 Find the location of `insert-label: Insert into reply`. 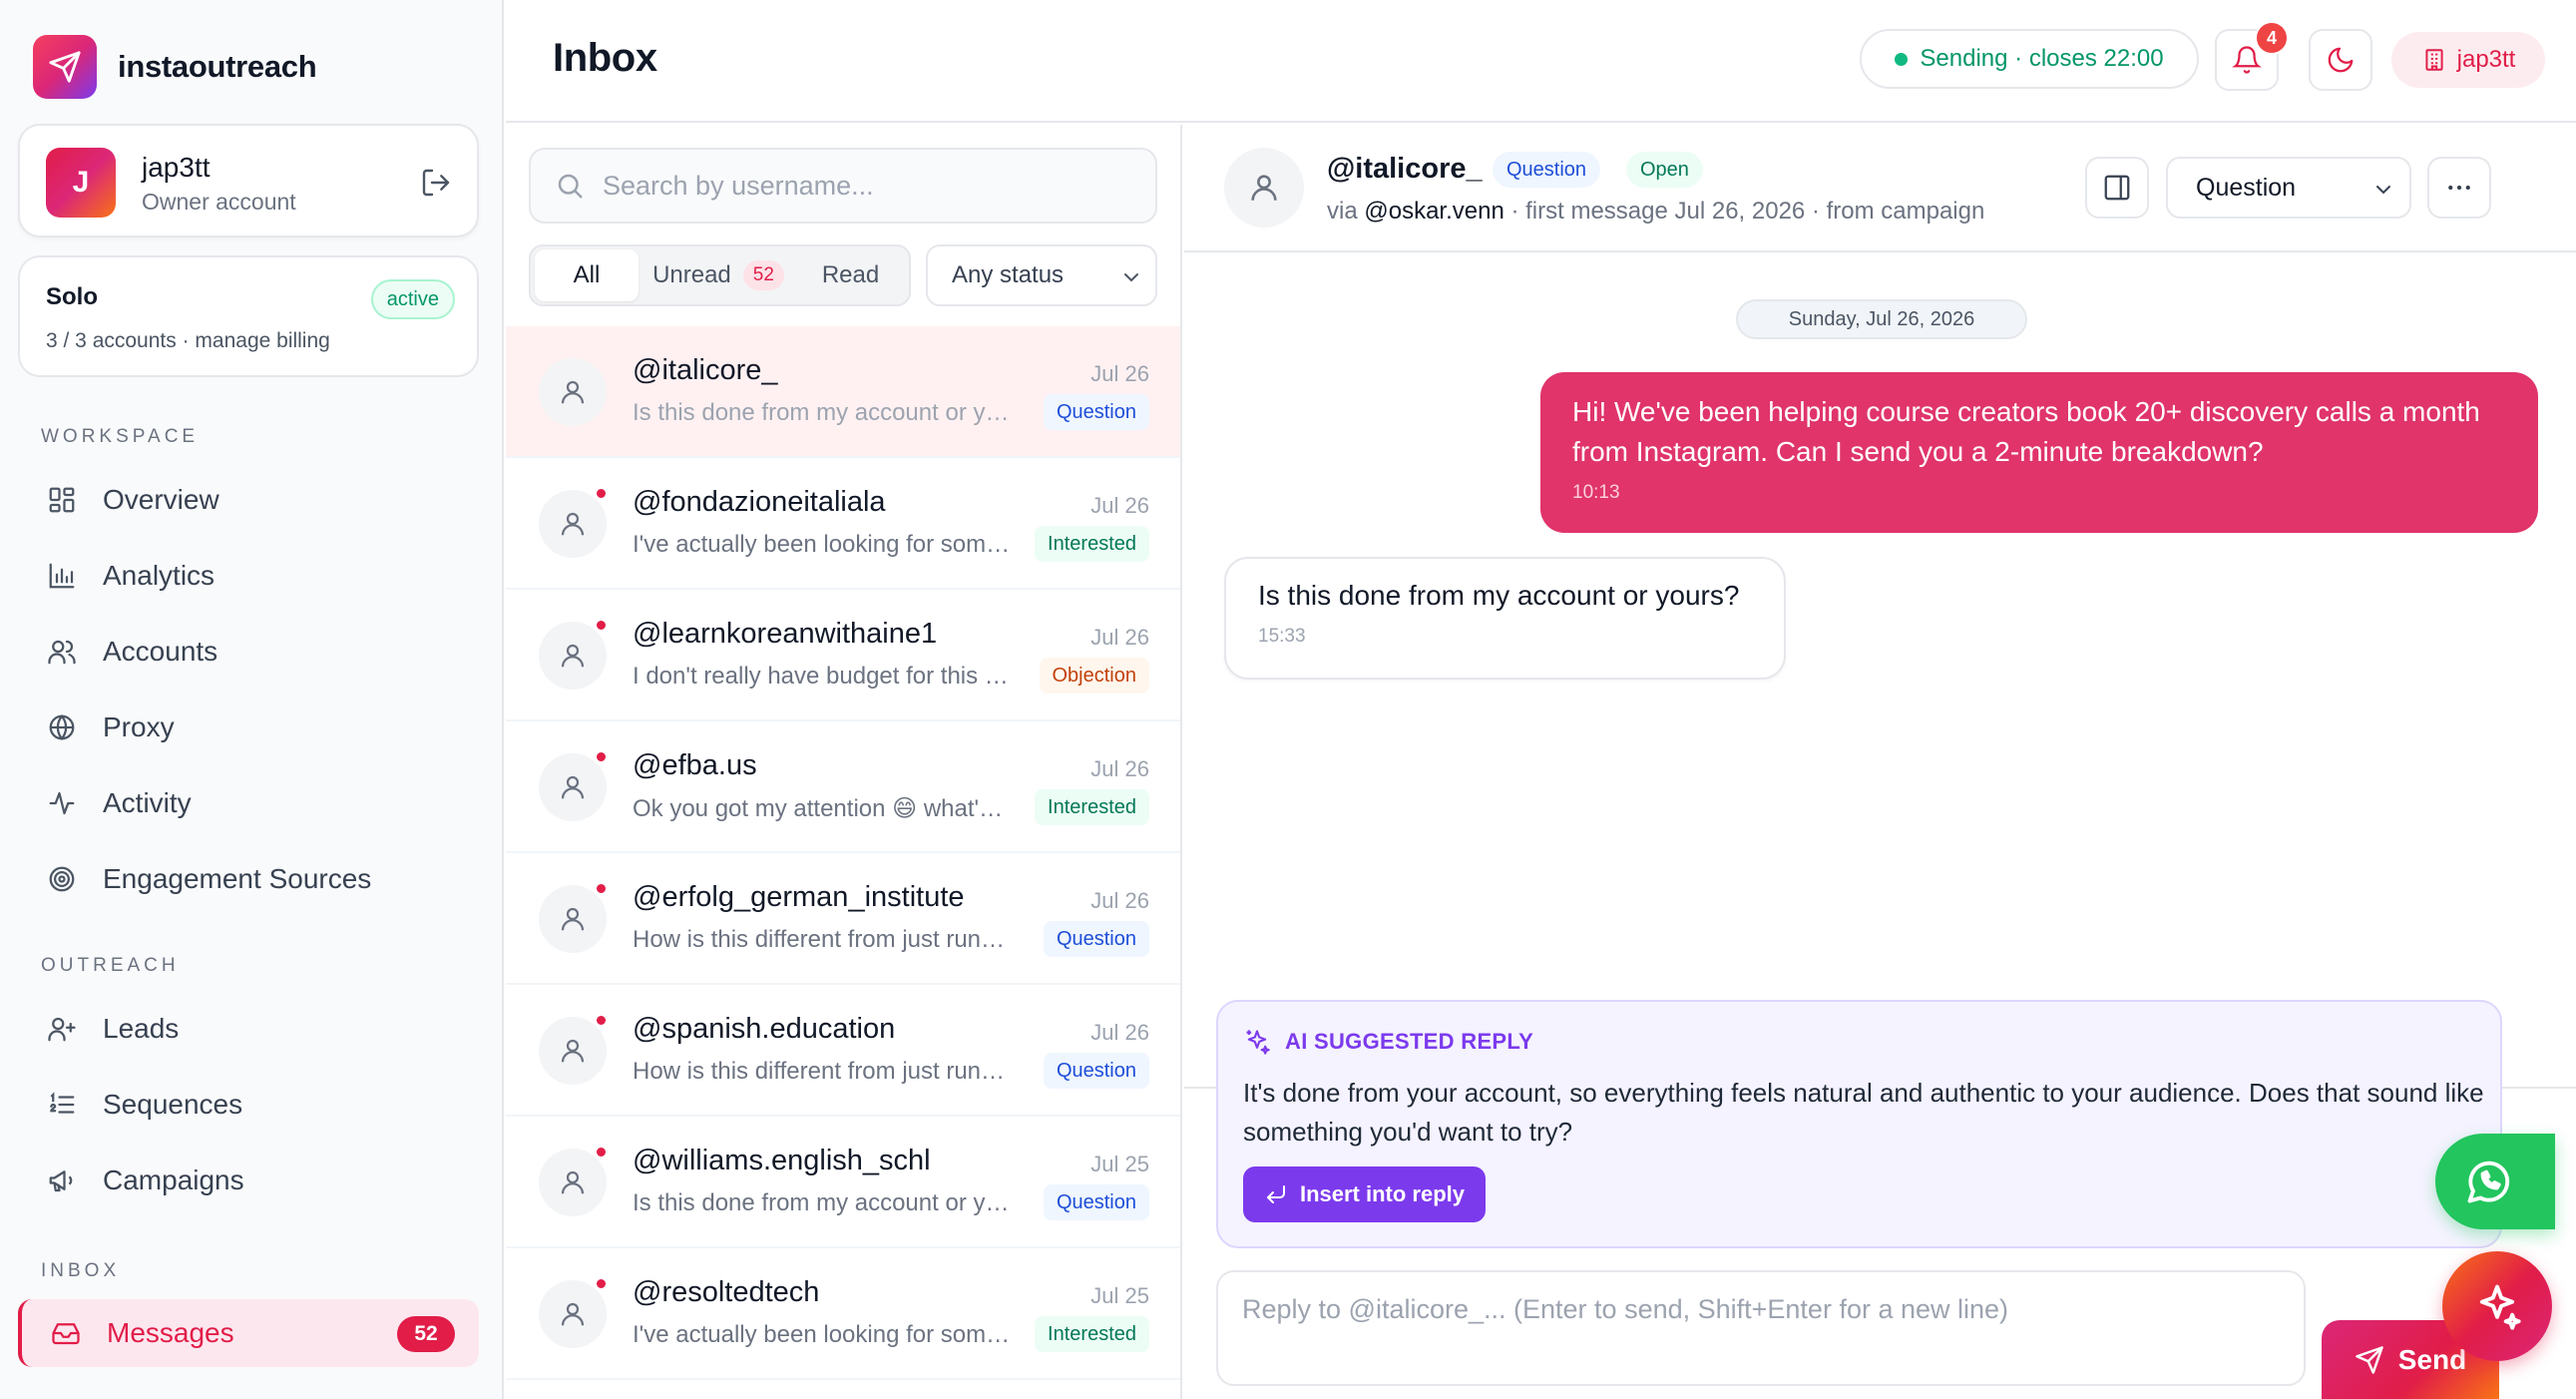

insert-label: Insert into reply is located at coordinates (1382, 1193).